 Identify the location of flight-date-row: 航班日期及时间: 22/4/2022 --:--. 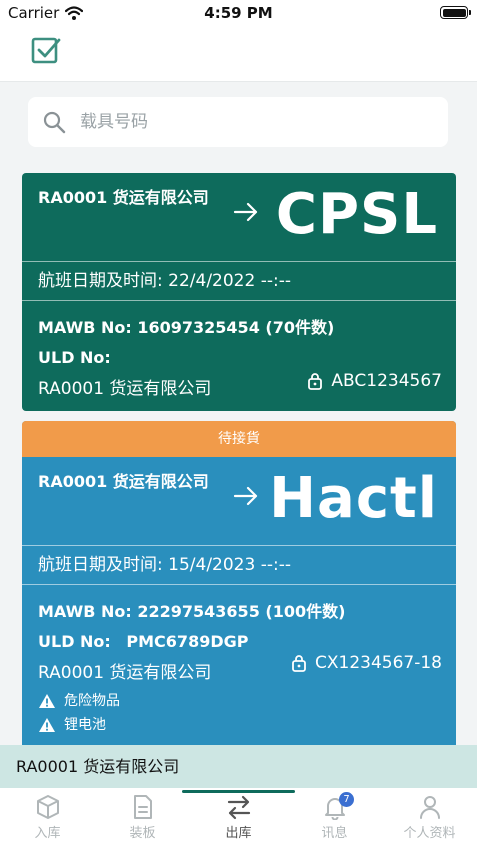
(239, 281).